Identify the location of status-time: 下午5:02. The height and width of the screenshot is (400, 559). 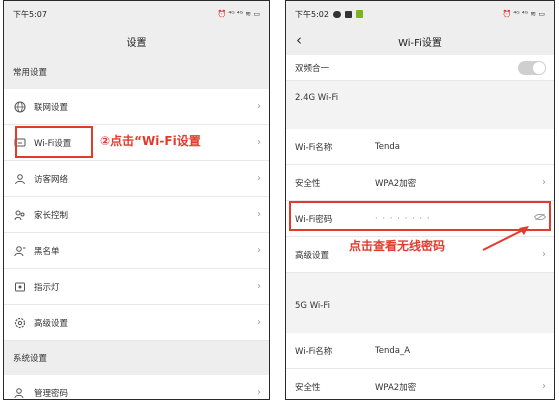
(312, 14).